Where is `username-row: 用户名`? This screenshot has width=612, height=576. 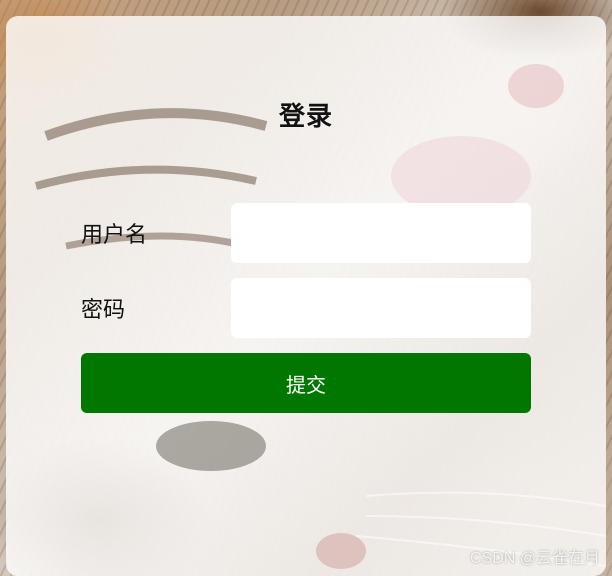
username-row: 用户名 is located at coordinates (306, 233).